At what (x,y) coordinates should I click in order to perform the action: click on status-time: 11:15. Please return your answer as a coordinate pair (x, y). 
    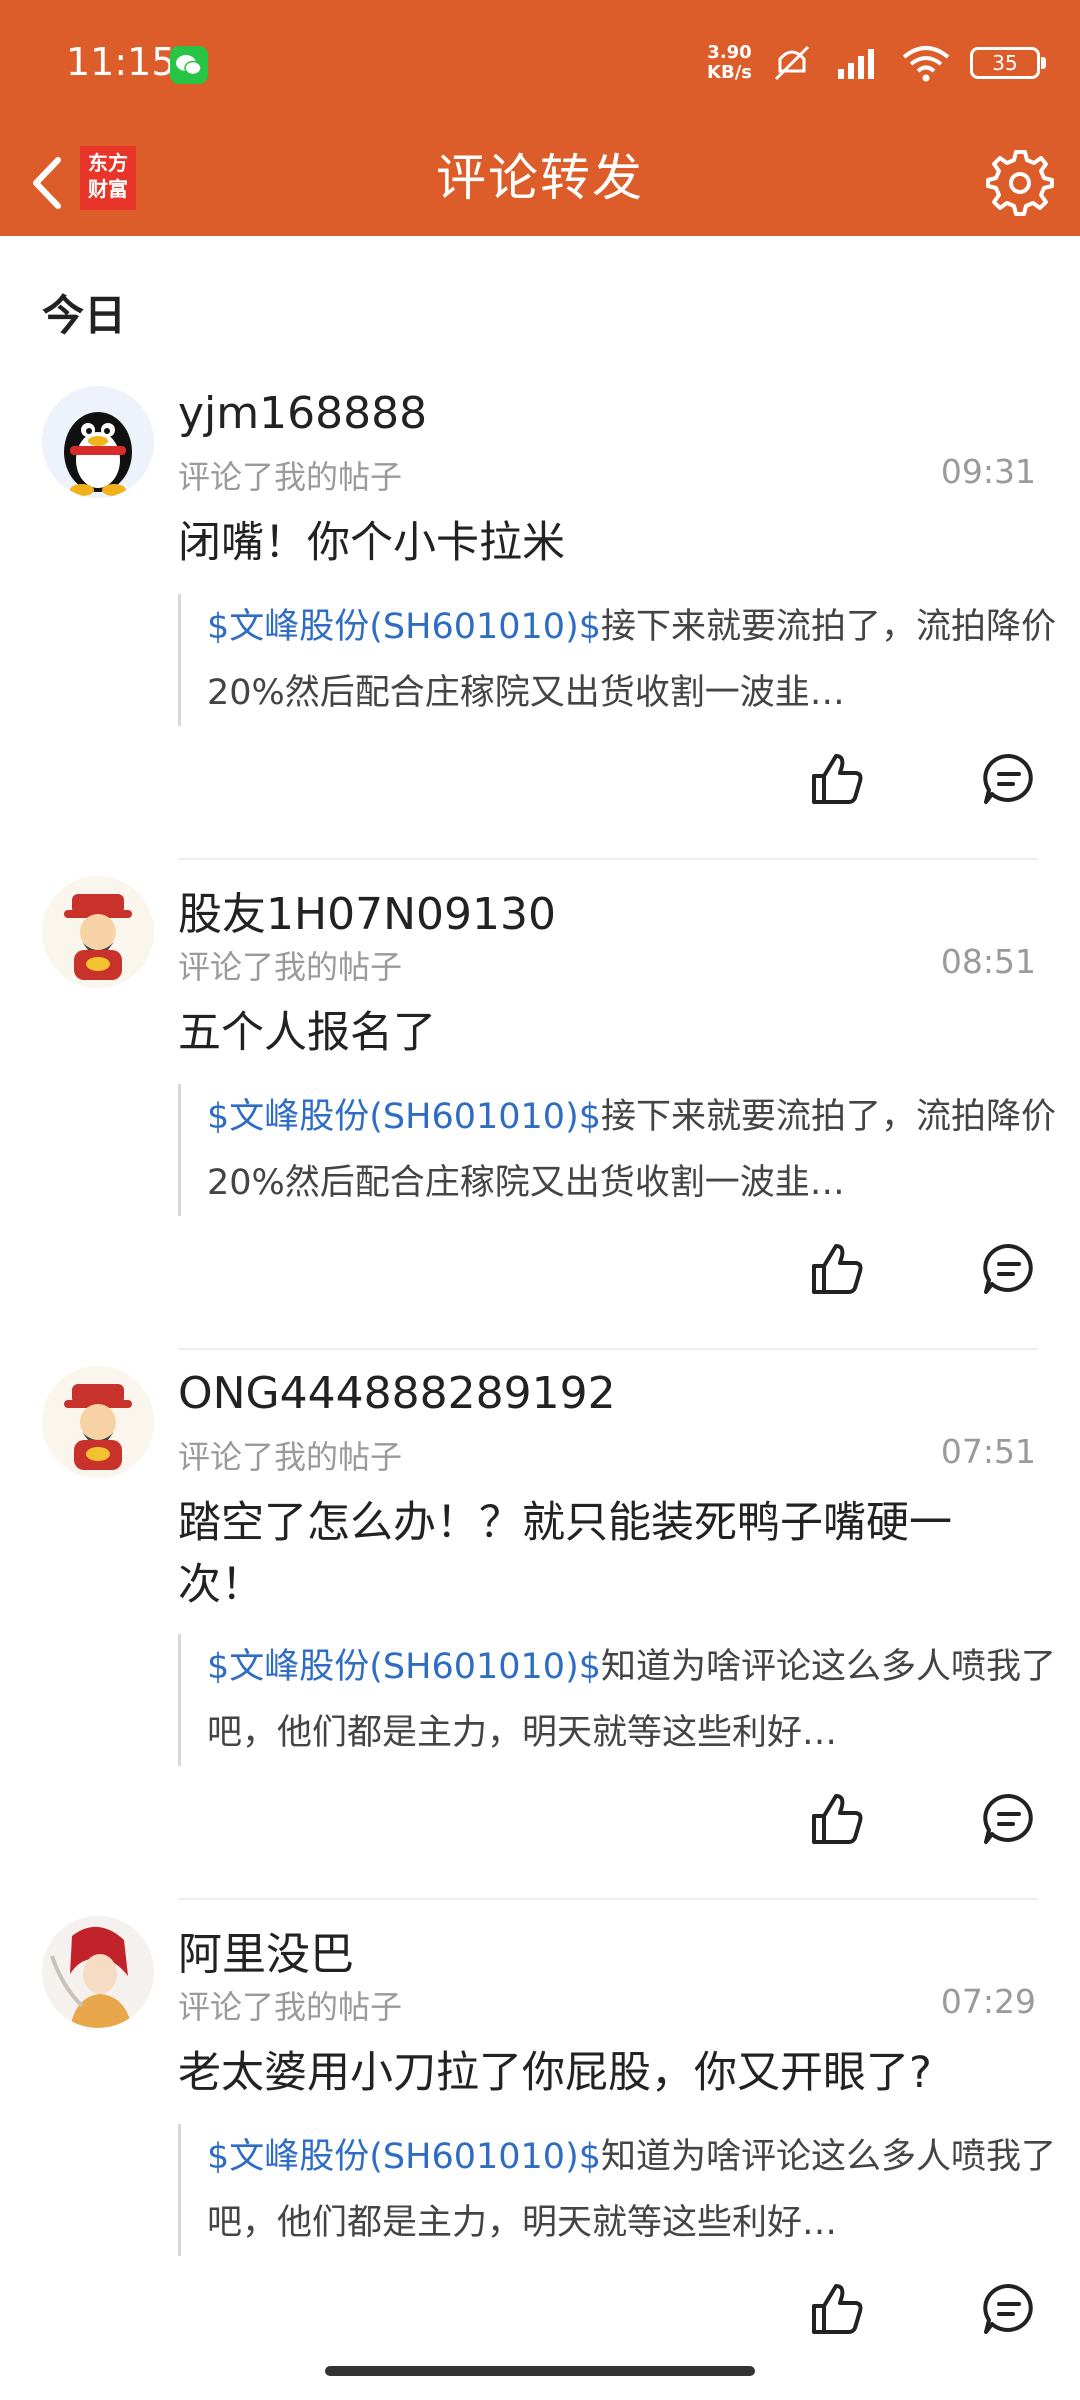
    Looking at the image, I should click on (121, 62).